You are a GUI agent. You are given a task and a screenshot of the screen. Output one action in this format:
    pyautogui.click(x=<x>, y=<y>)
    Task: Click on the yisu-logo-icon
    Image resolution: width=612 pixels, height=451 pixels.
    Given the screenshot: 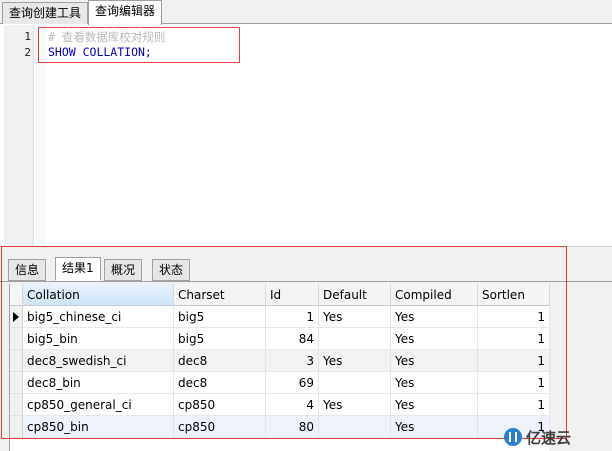 What is the action you would take?
    pyautogui.click(x=513, y=437)
    